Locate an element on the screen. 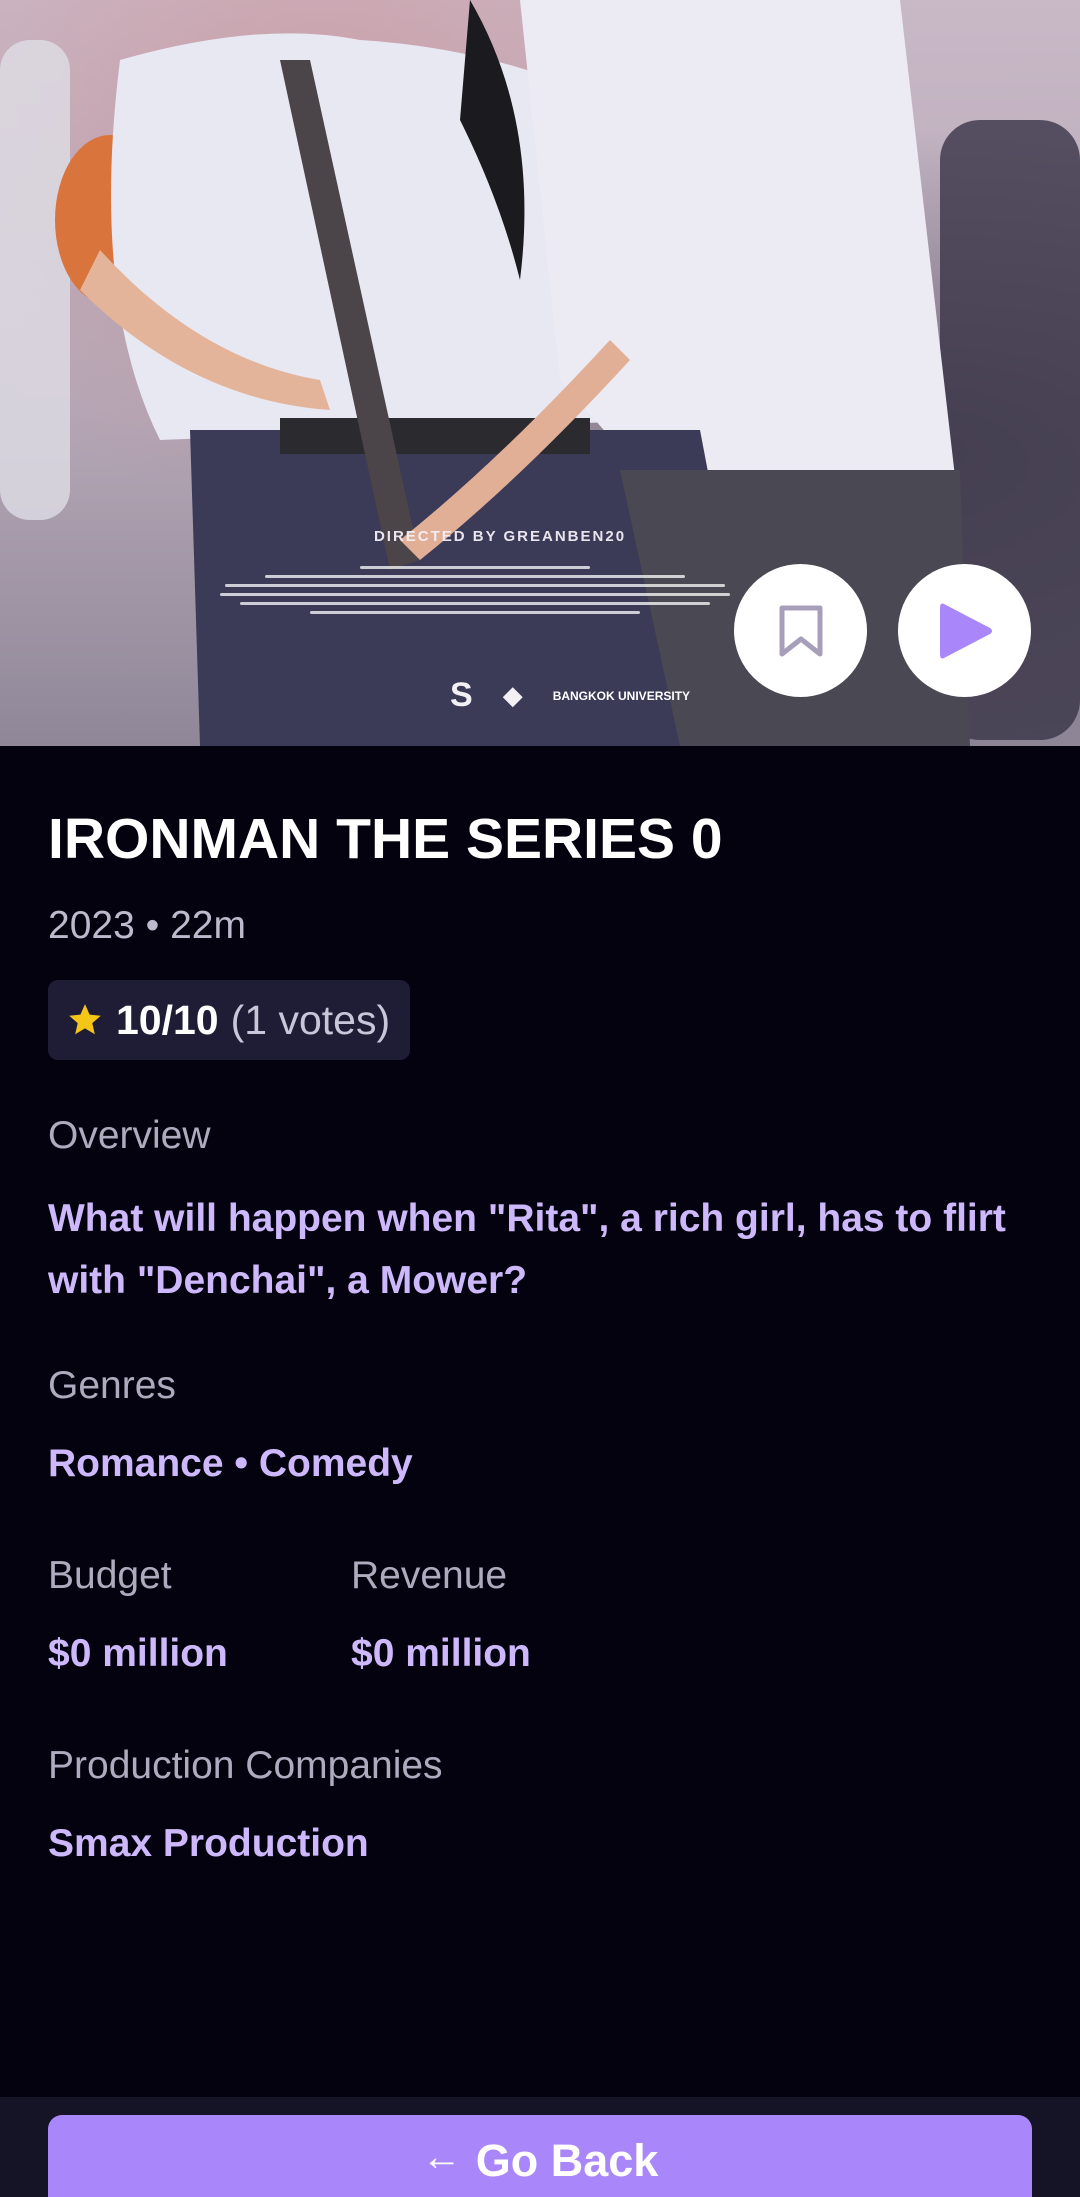 This screenshot has width=1080, height=2197. budget-label: Budget is located at coordinates (110, 1575).